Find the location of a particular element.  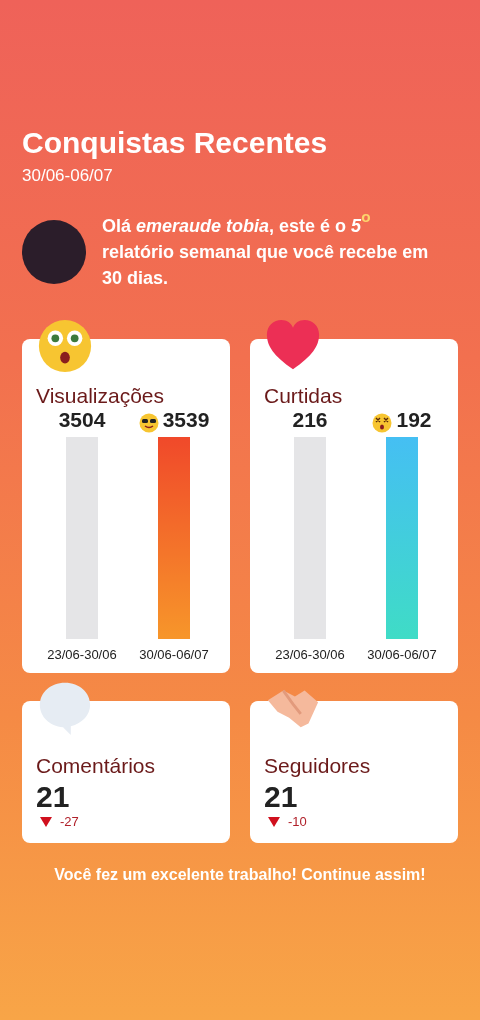

date-range: 30/06-06/07 is located at coordinates (68, 176).